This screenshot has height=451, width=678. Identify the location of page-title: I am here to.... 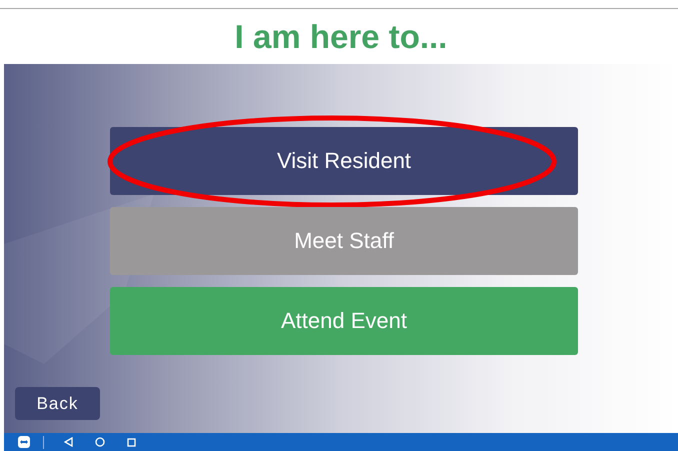
(341, 37).